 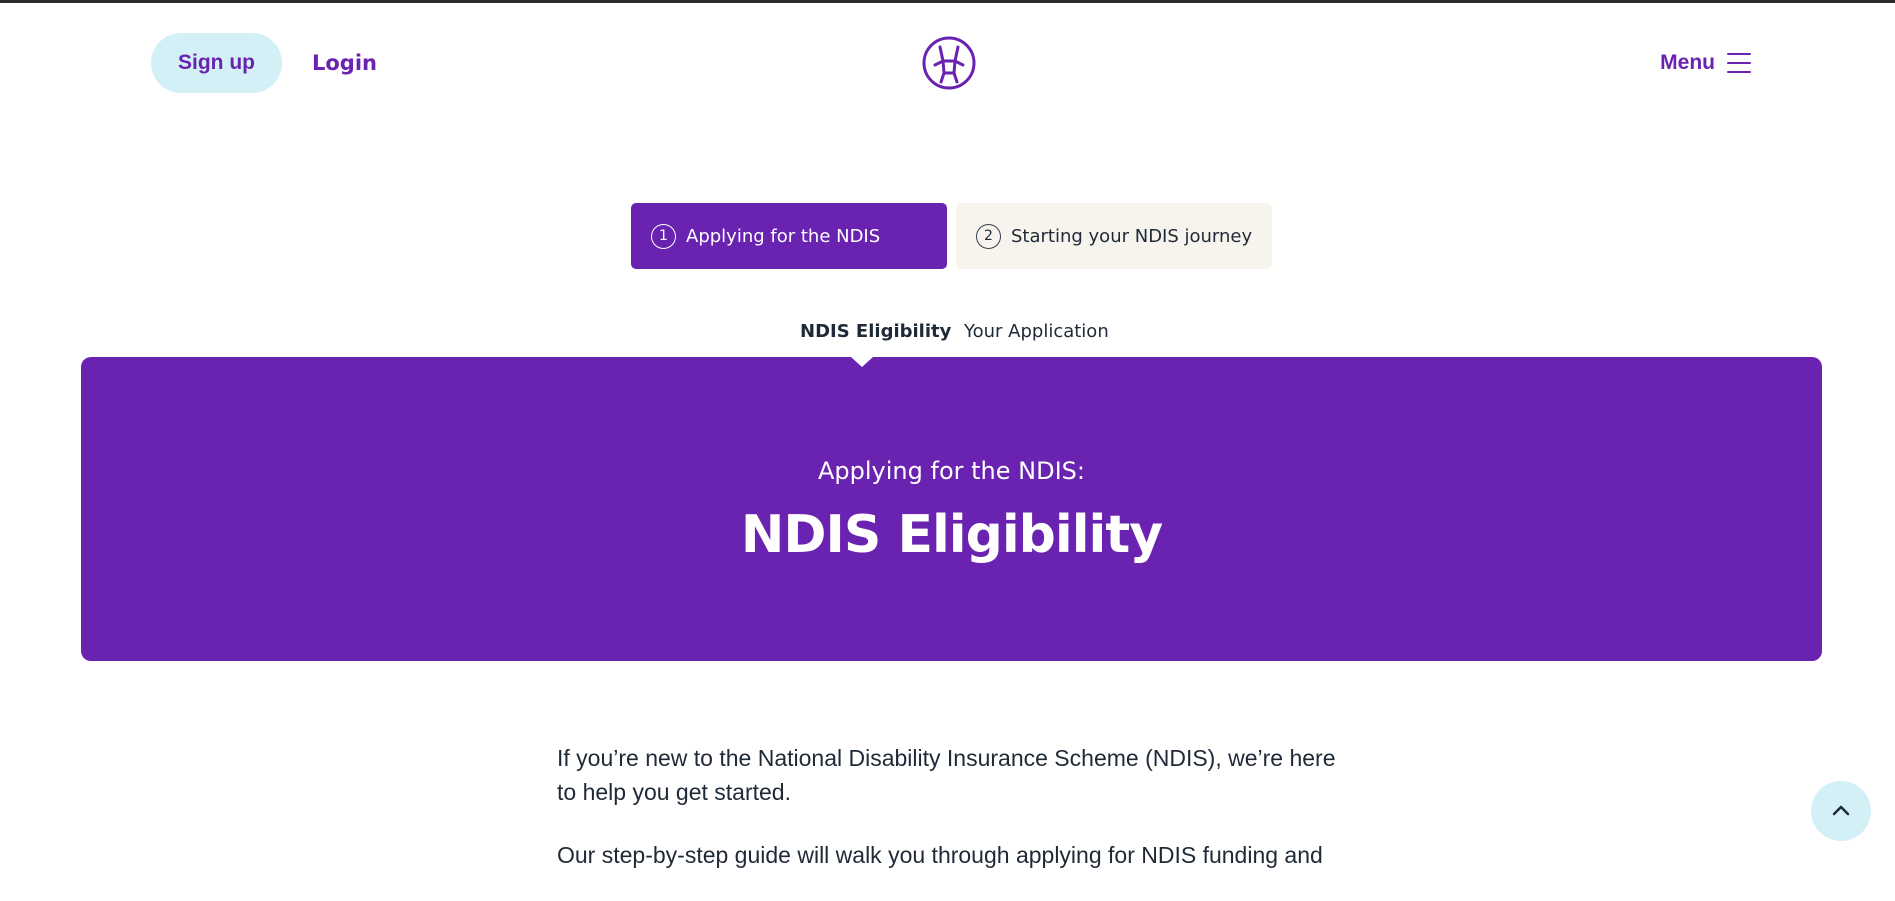 I want to click on step-number-badge: 1, so click(x=663, y=236).